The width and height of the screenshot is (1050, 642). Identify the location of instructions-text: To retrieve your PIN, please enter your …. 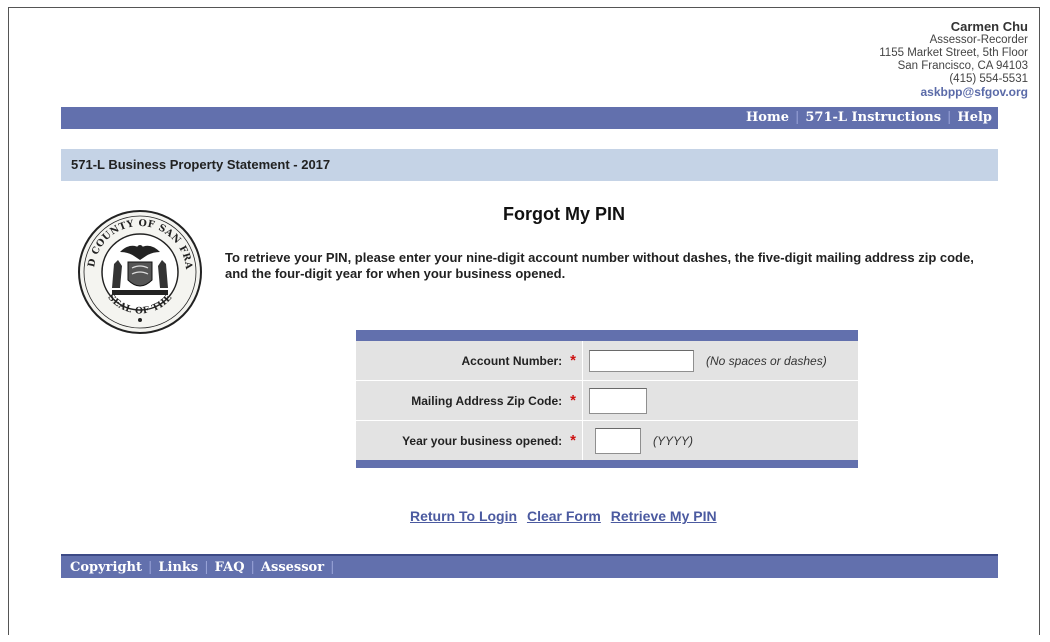
(599, 265).